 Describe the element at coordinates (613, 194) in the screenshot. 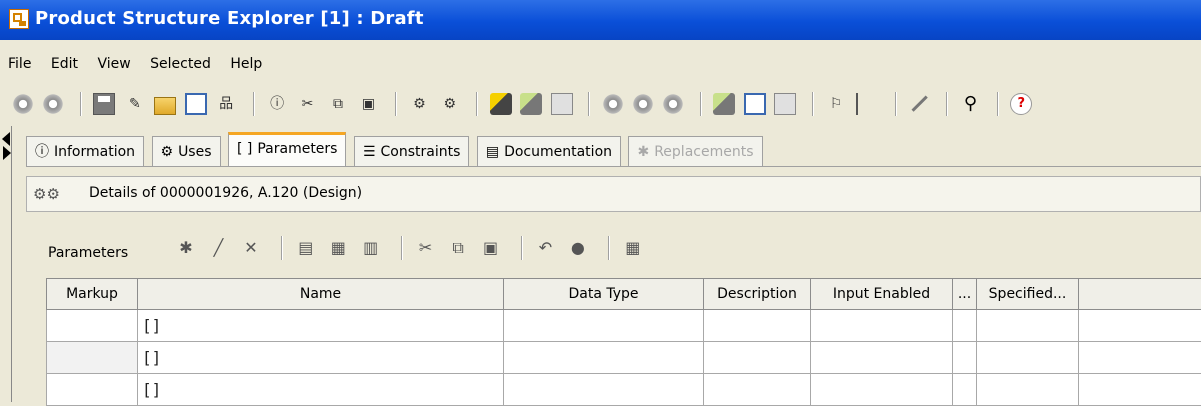

I see `details-header: ⚙⚙ Details of 0000001926, A.120 (Design)` at that location.